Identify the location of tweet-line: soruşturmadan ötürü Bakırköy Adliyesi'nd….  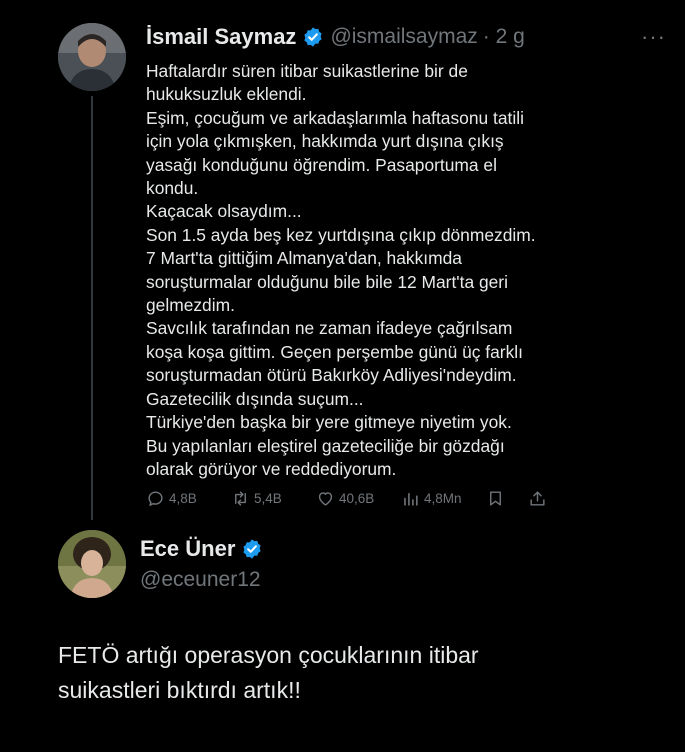
(331, 375).